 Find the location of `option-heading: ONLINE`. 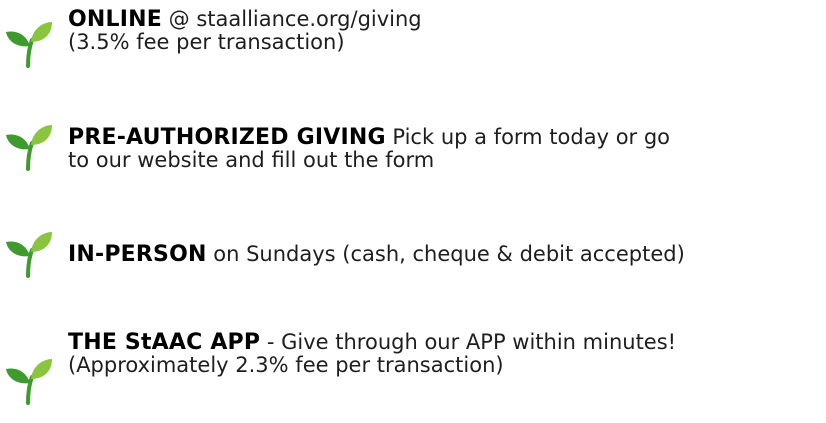

option-heading: ONLINE is located at coordinates (115, 19).